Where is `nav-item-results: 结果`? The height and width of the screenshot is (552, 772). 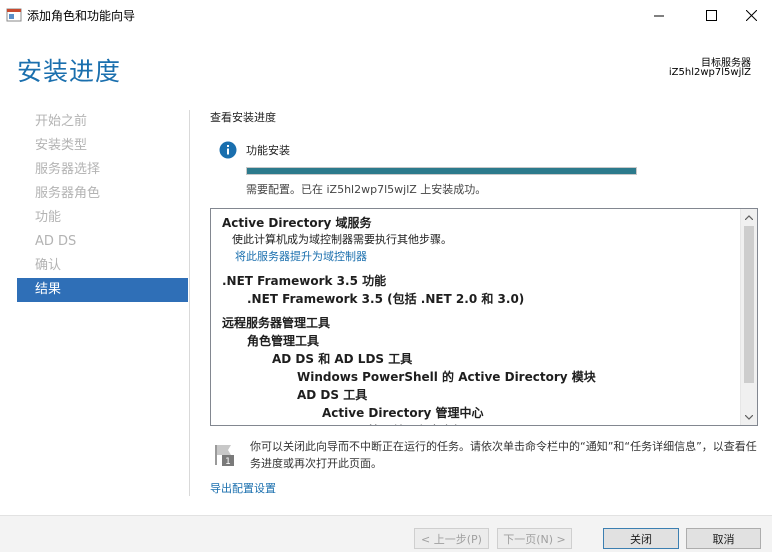 nav-item-results: 结果 is located at coordinates (102, 290).